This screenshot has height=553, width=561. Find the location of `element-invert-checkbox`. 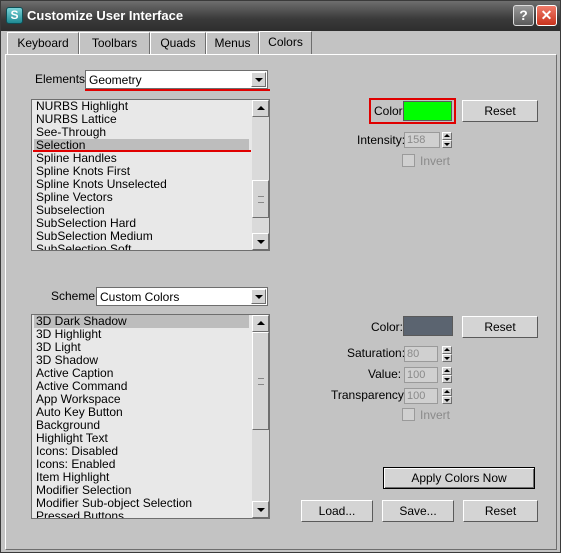

element-invert-checkbox is located at coordinates (408, 160).